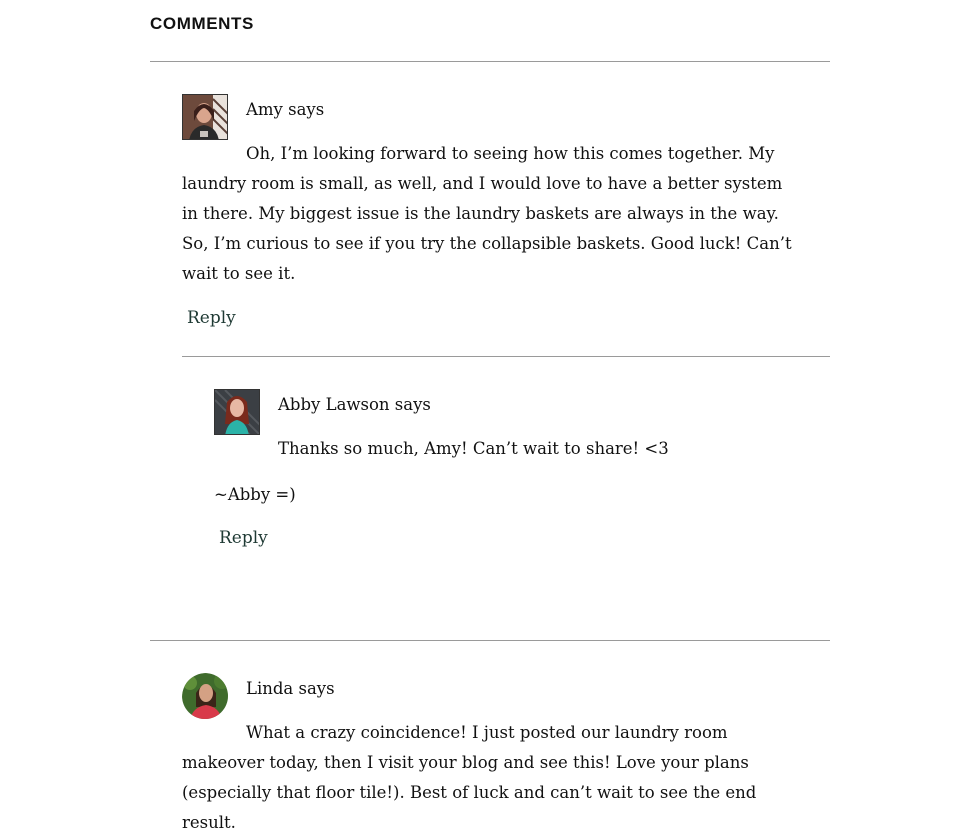 Image resolution: width=979 pixels, height=838 pixels. I want to click on abby-avatar-image, so click(237, 412).